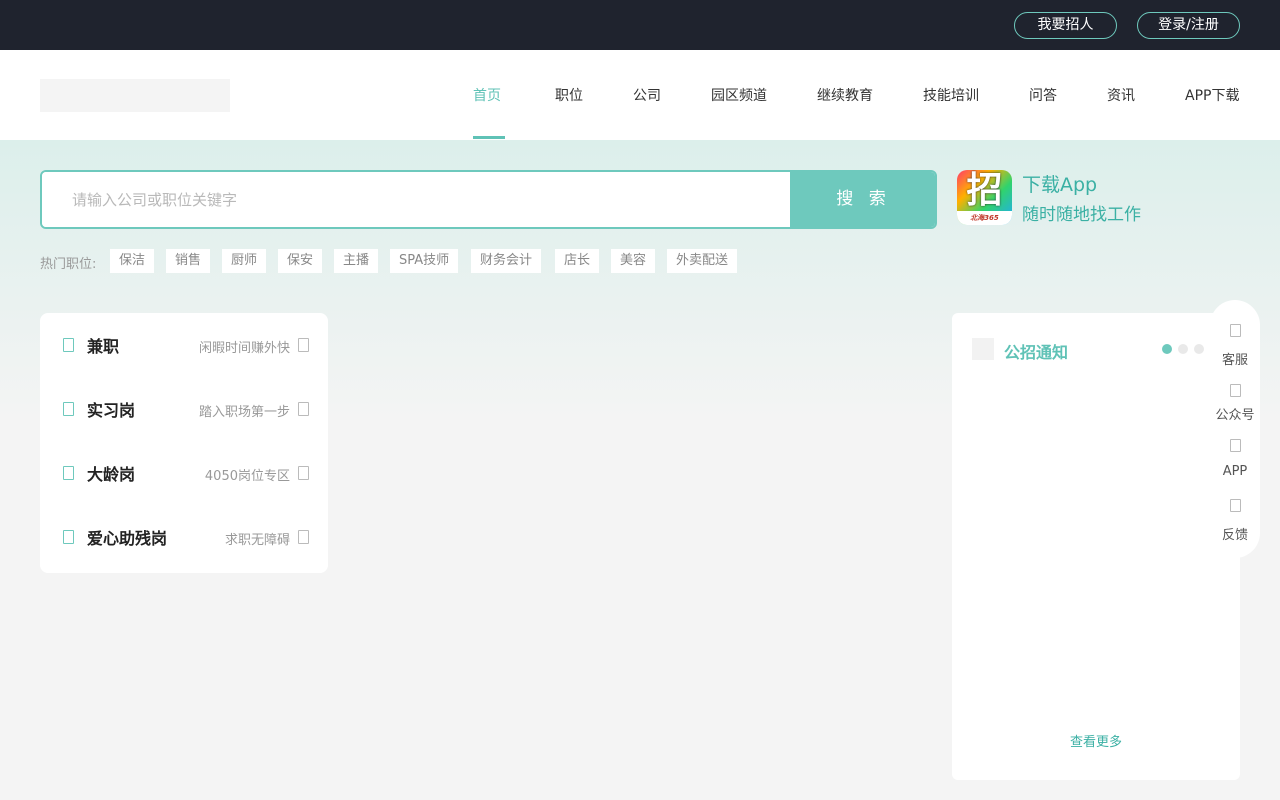 The height and width of the screenshot is (800, 1280). What do you see at coordinates (356, 261) in the screenshot?
I see `hot-job-tag: 主播` at bounding box center [356, 261].